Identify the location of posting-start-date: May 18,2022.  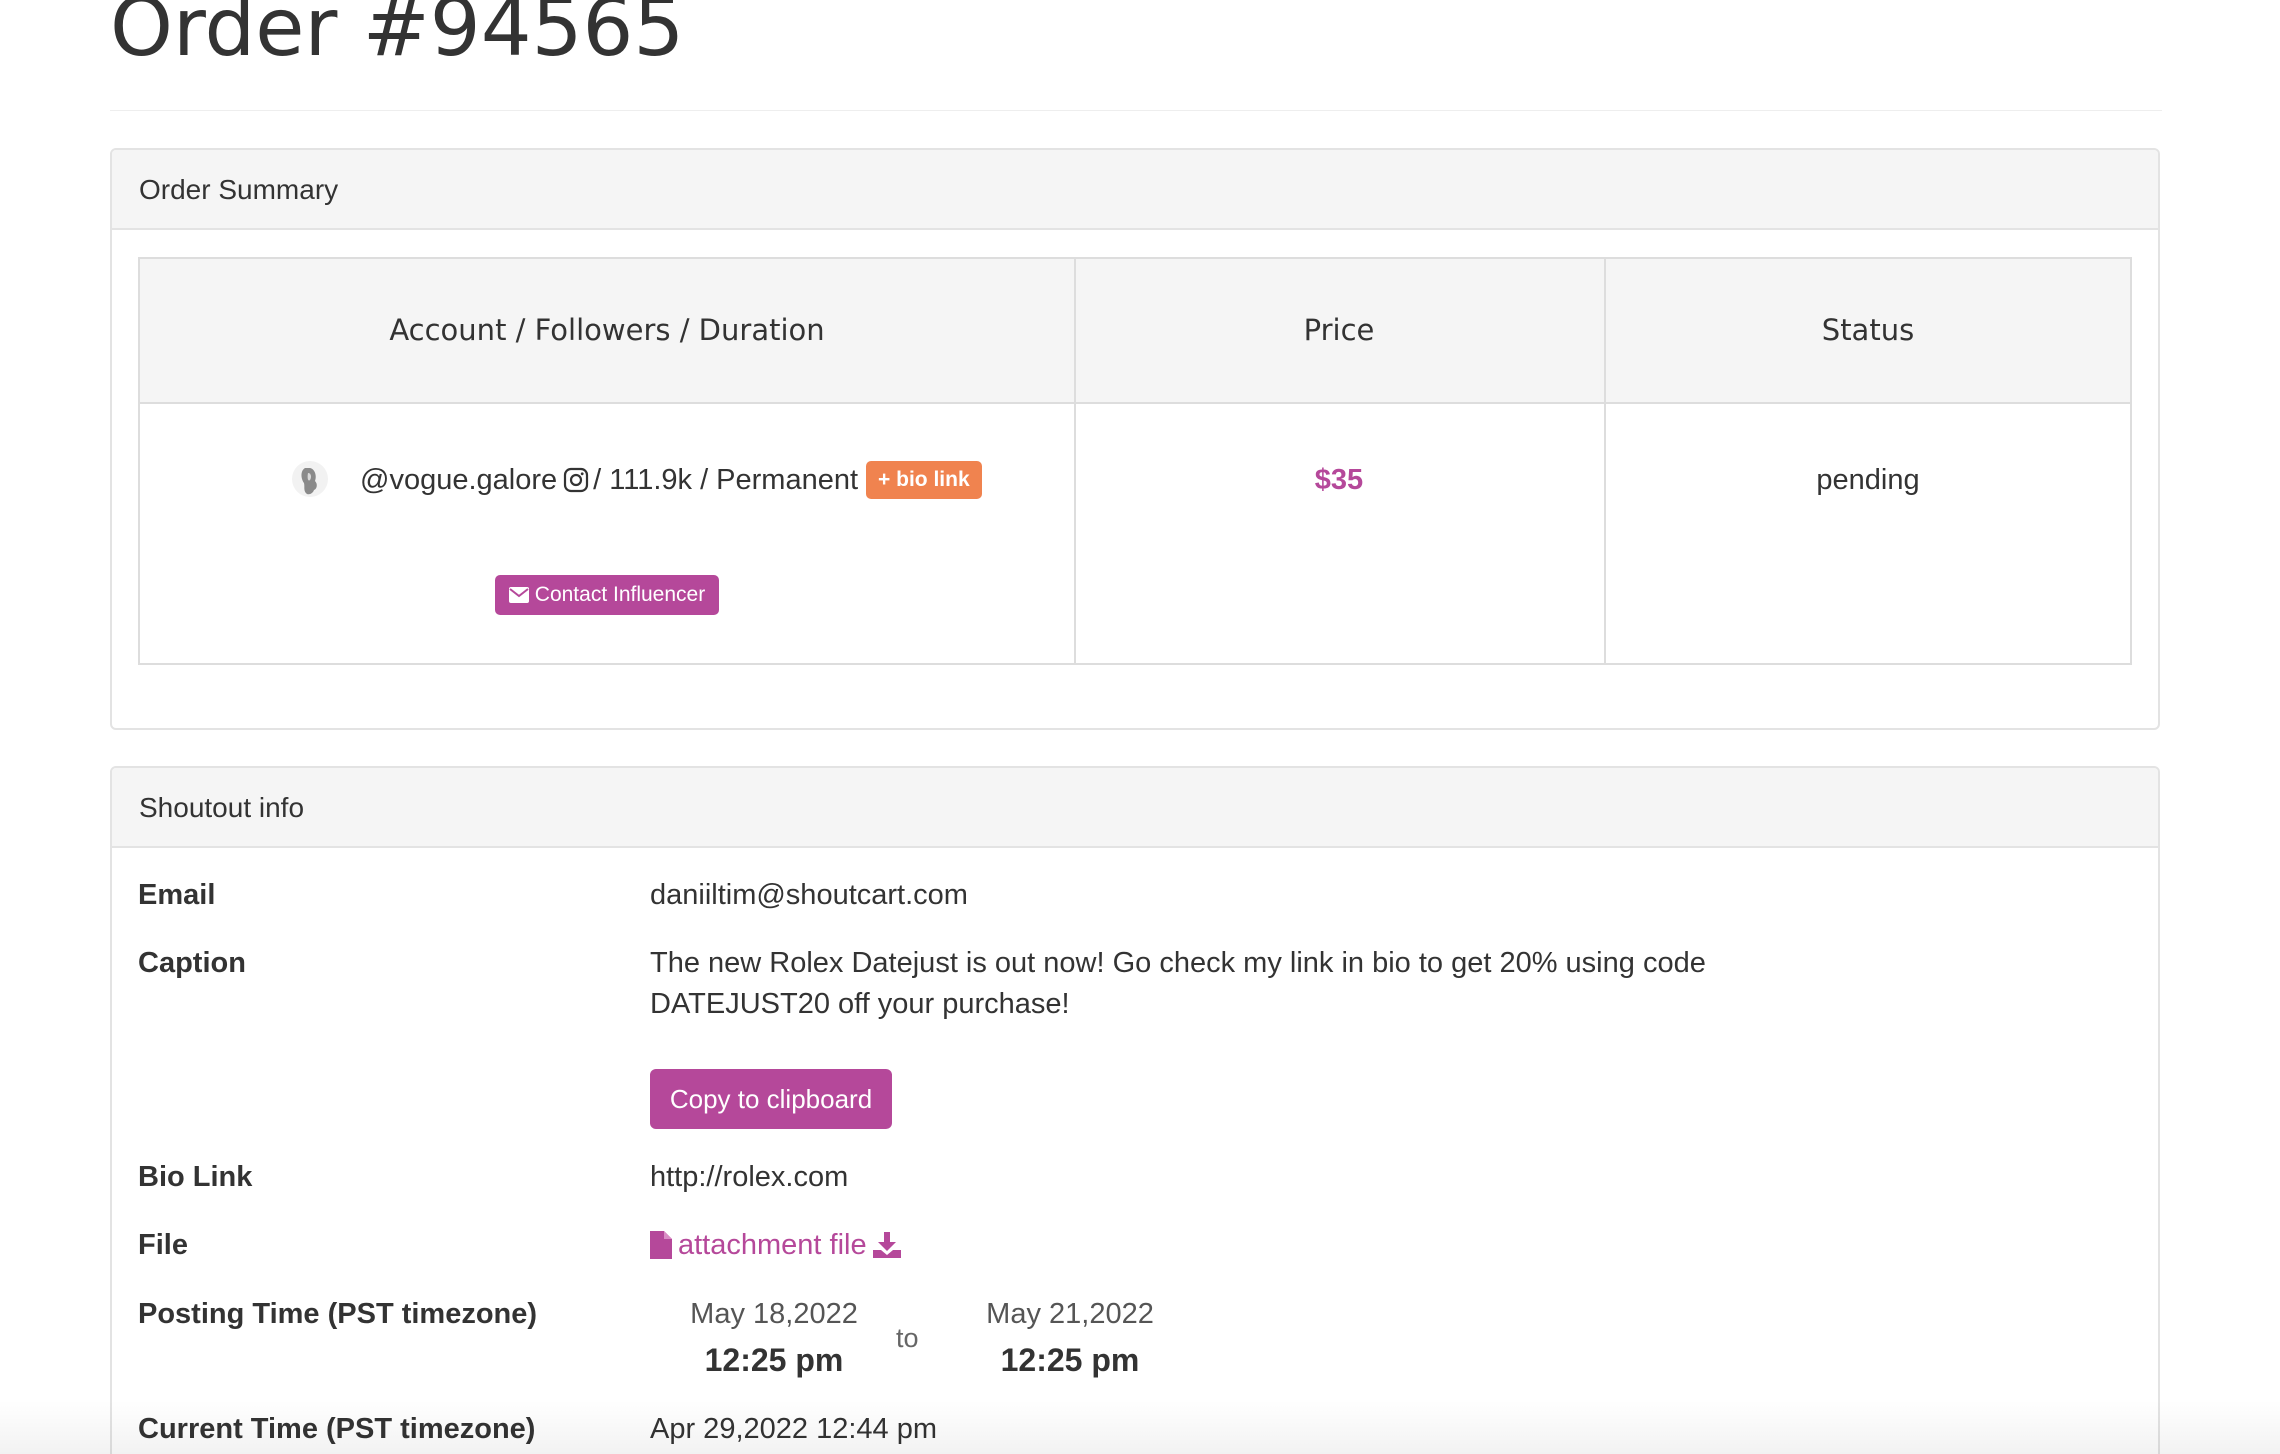
(774, 1314).